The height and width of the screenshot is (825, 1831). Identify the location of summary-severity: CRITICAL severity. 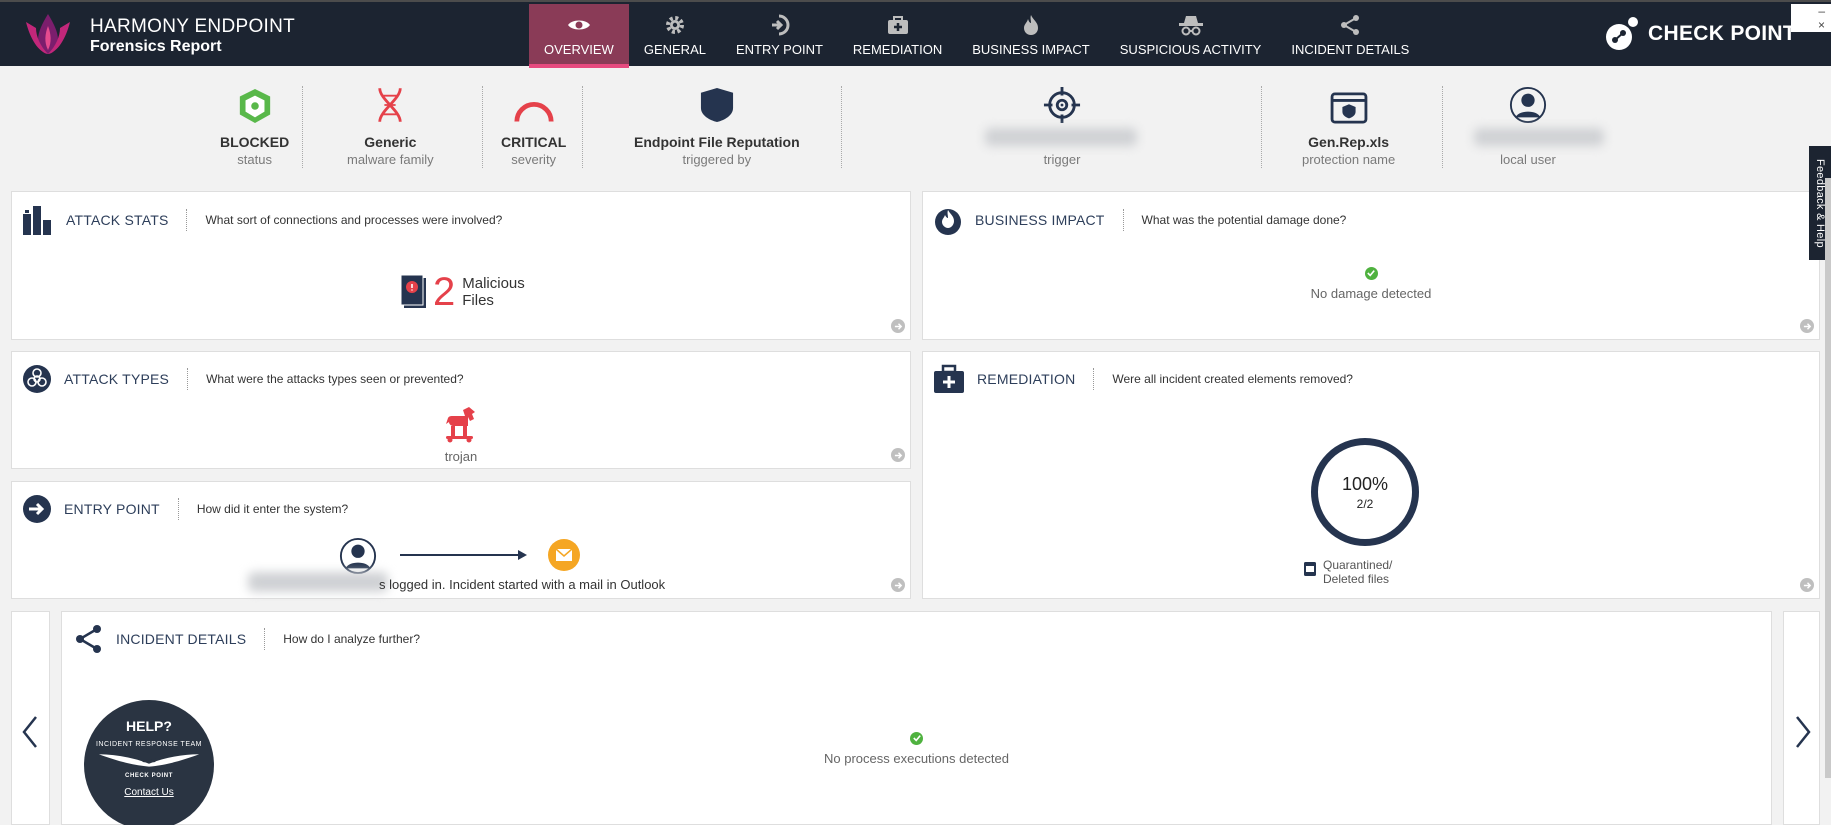
(533, 125).